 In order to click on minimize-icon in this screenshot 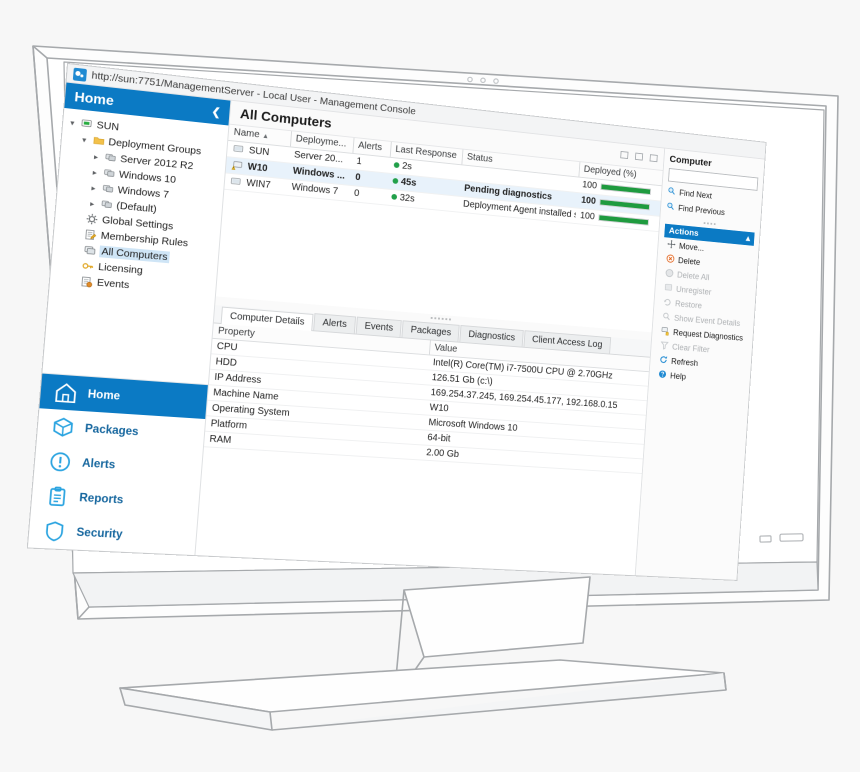, I will do `click(624, 155)`.